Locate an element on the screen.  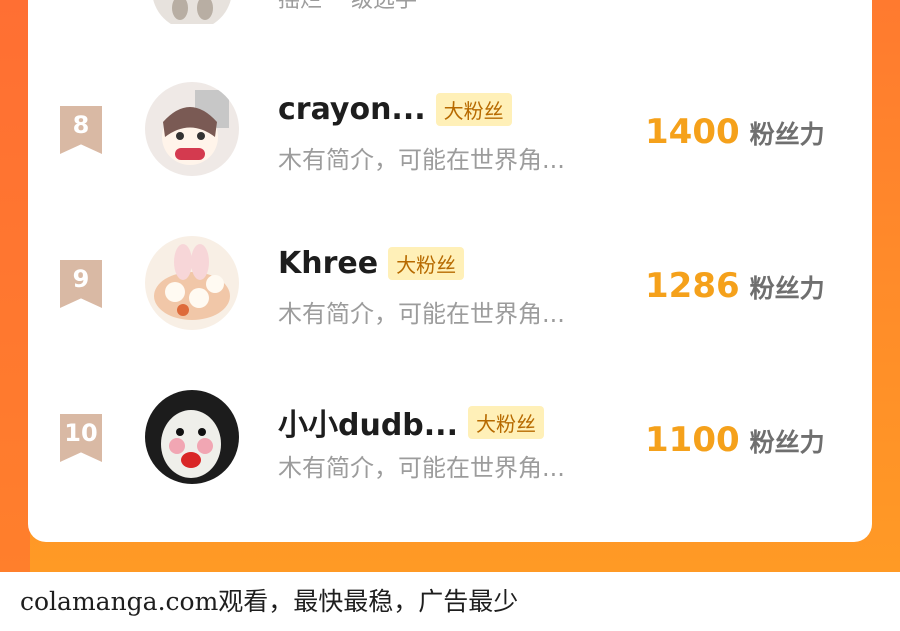
prev-row-text: 摇烂 一级选手 is located at coordinates (347, 6).